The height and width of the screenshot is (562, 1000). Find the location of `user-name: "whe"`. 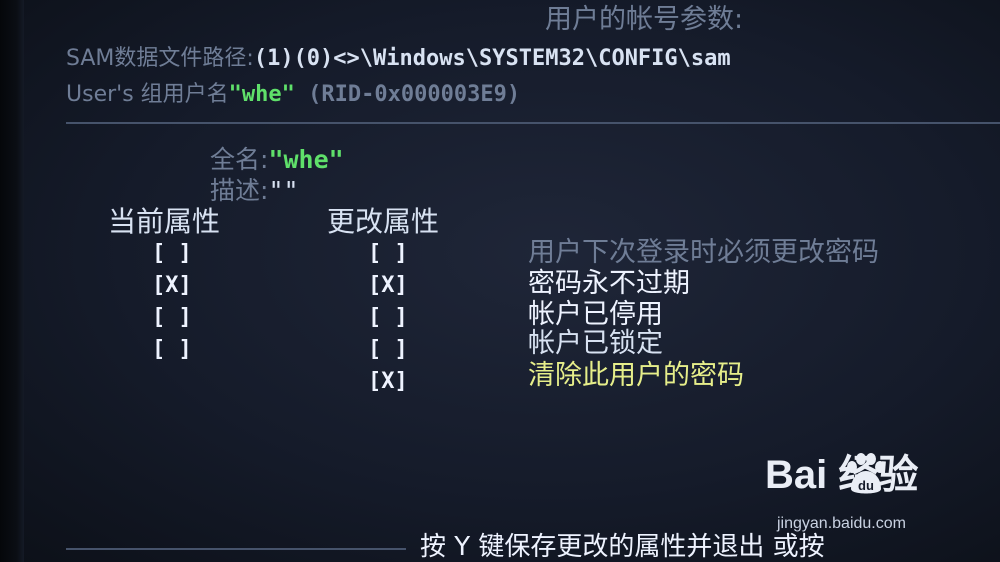

user-name: "whe" is located at coordinates (261, 94).